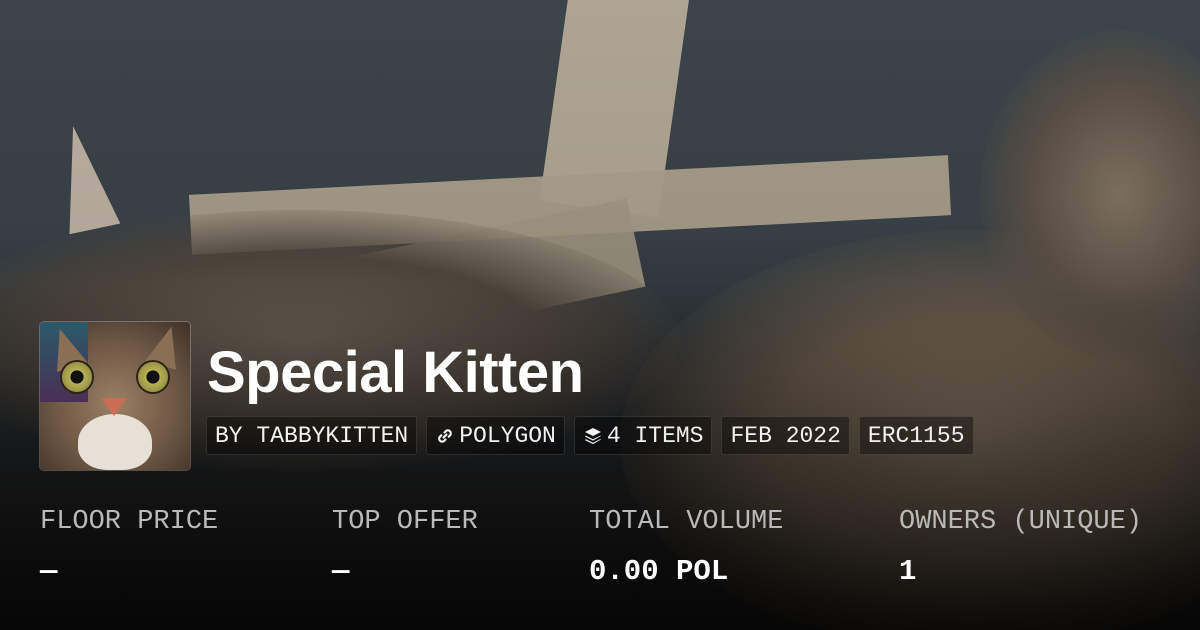 This screenshot has width=1200, height=630. I want to click on stat-total-volume: TOTAL VOLUME 0.00 POL, so click(686, 547).